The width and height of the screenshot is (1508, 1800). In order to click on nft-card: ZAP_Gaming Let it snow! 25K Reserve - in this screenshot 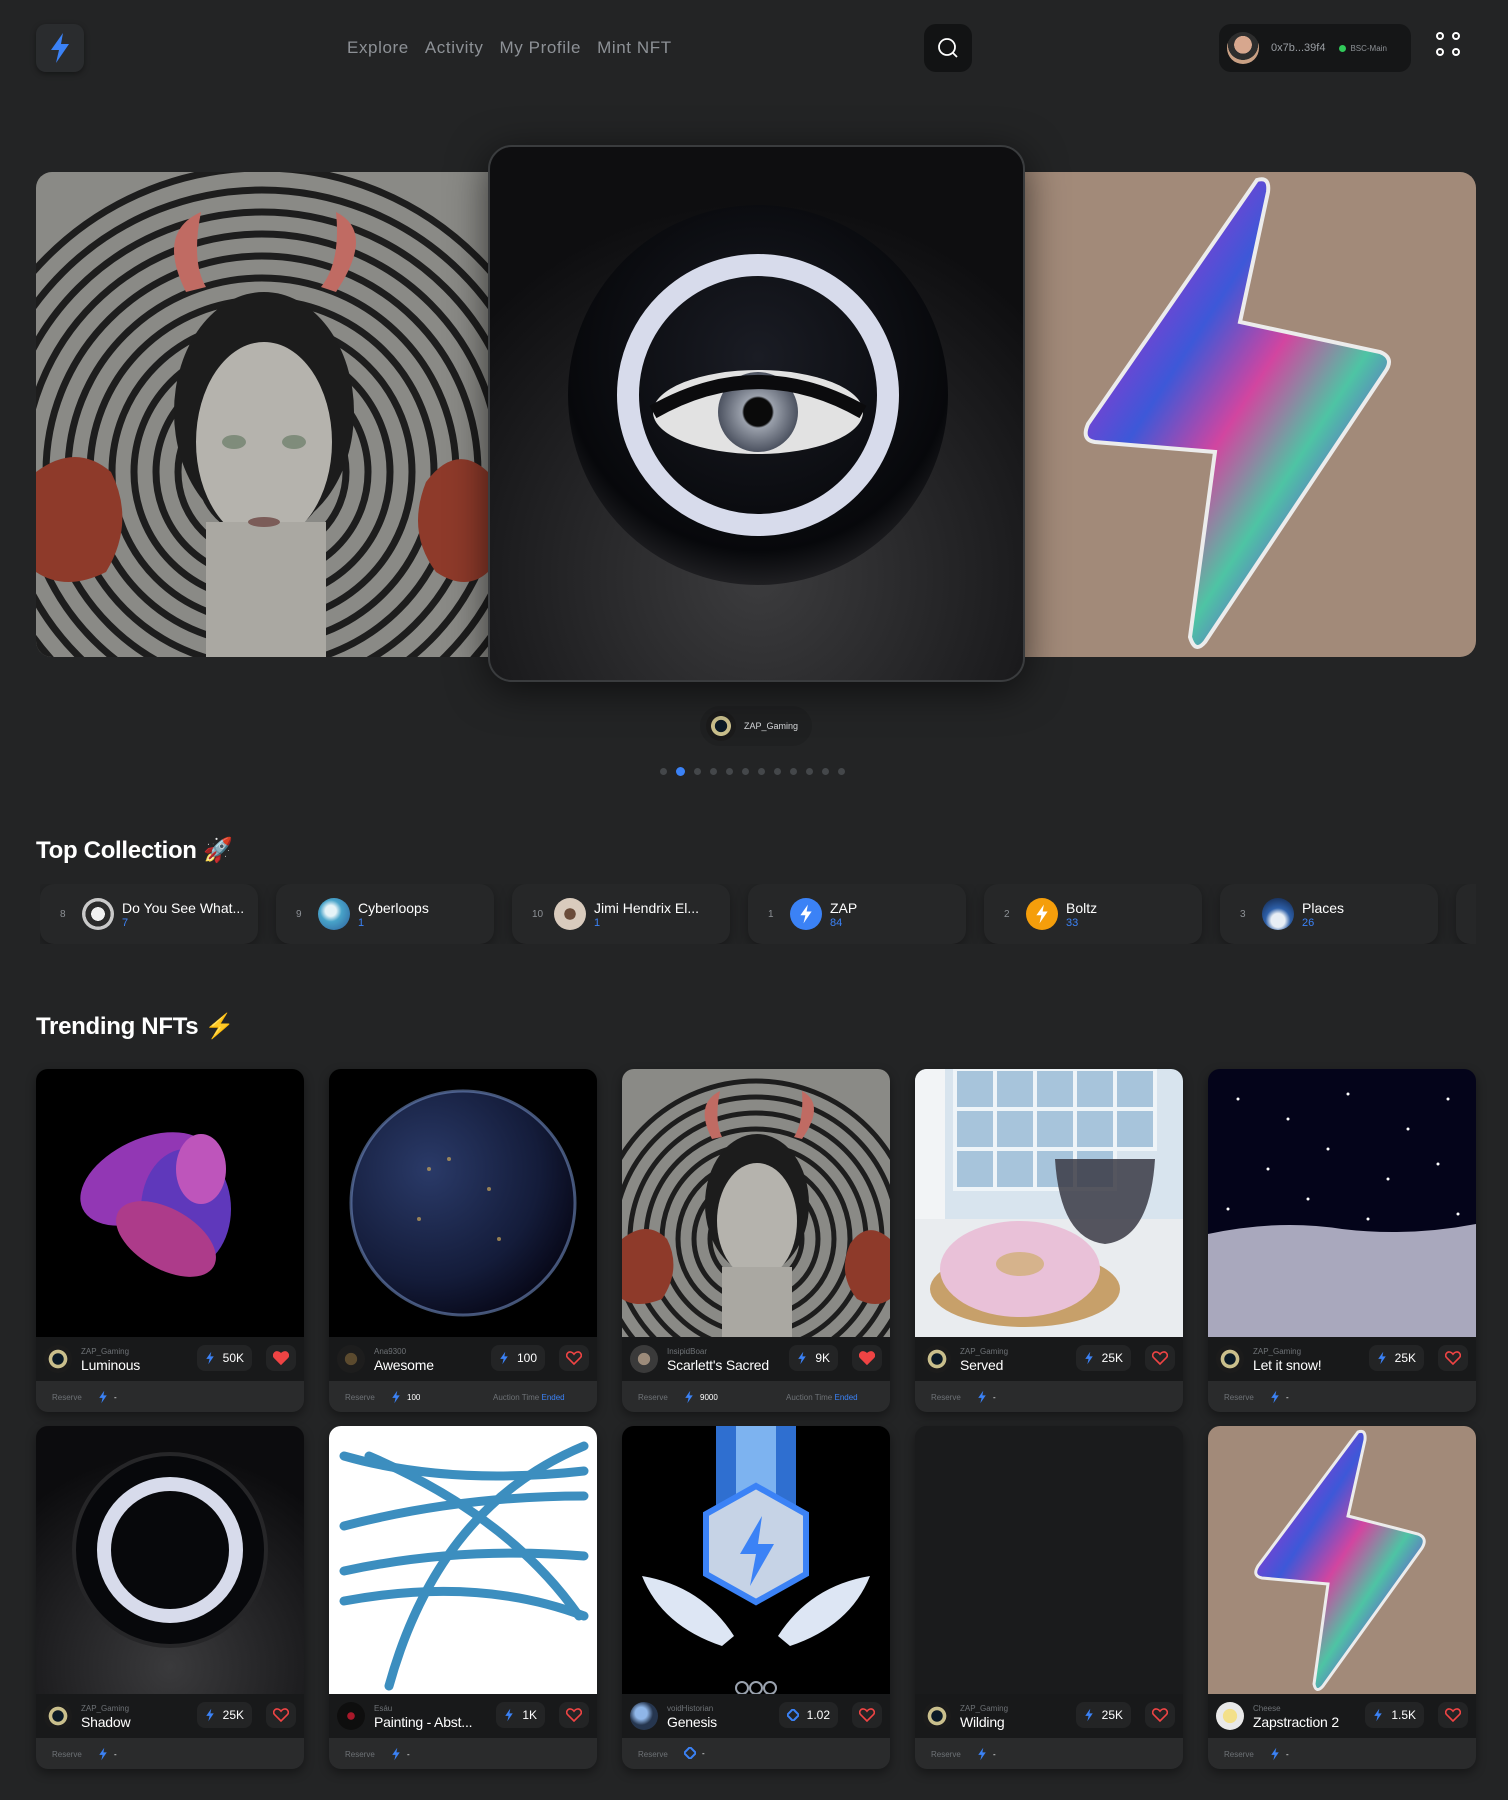, I will do `click(1342, 1240)`.